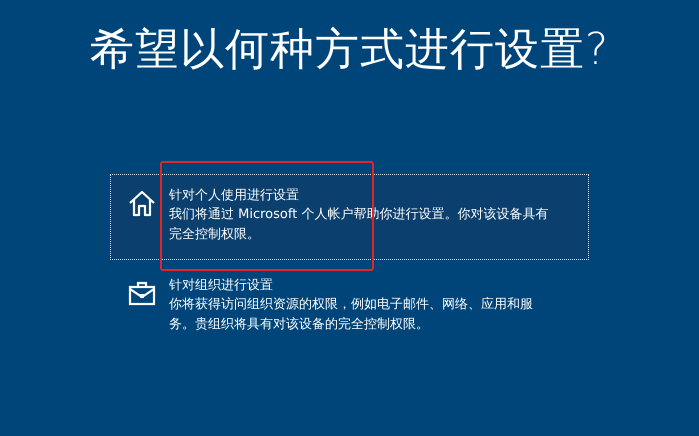  I want to click on setup-option: 针对组织进行设置 你将获得访问组织资源的权限，例如电子邮件、网络、应用和服务。贵组织将具有对该设备的完全控制权限。, so click(349, 307).